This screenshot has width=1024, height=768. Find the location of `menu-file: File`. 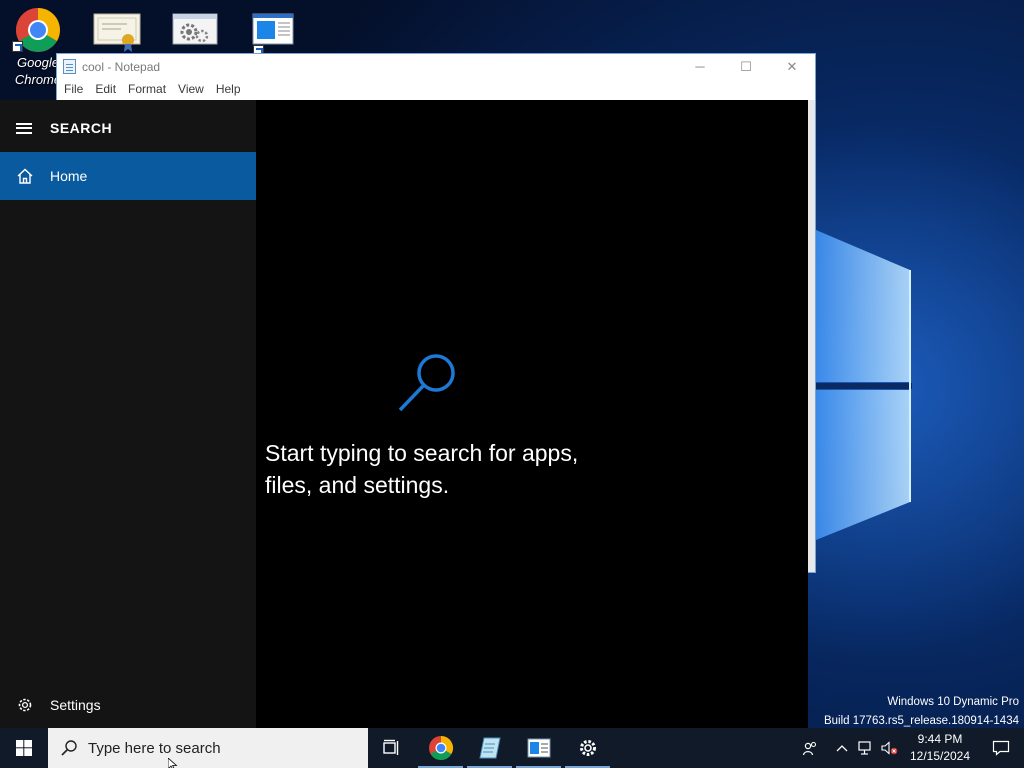

menu-file: File is located at coordinates (73, 89).